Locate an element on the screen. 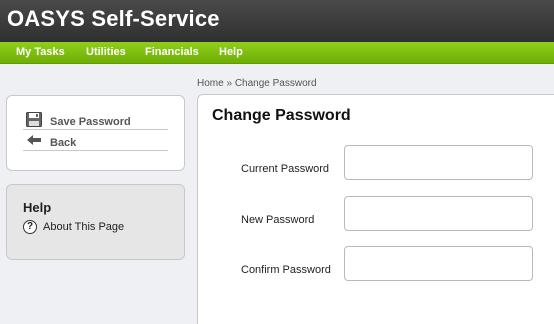  back-arrow-icon is located at coordinates (34, 142).